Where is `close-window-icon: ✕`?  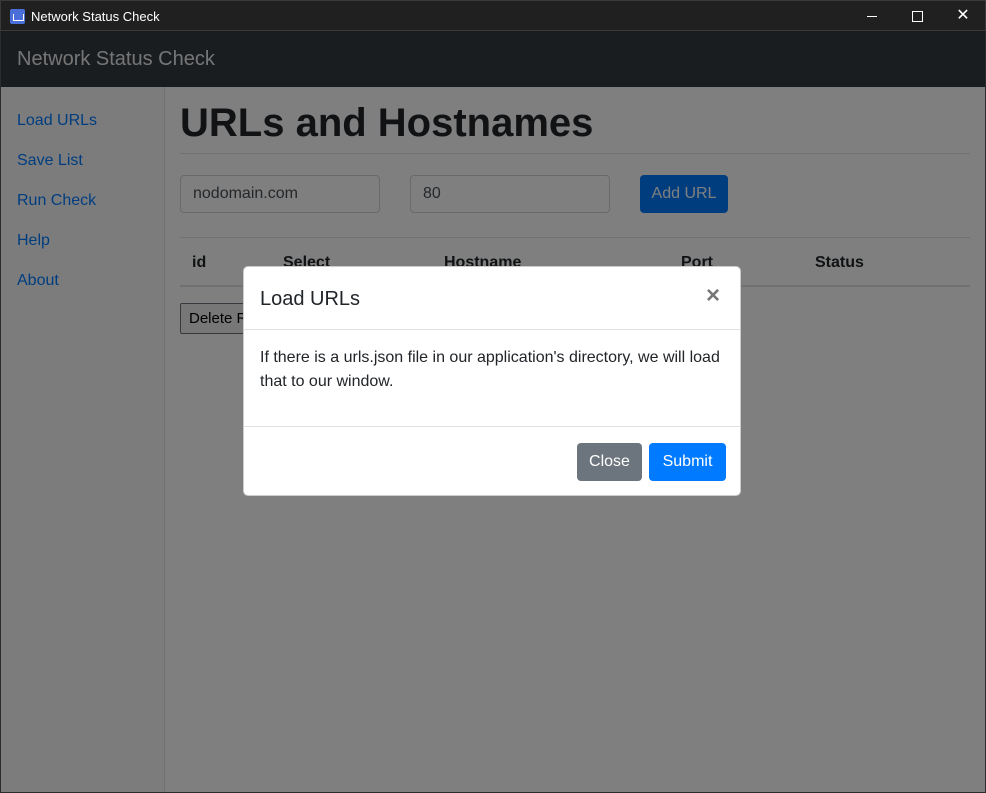
close-window-icon: ✕ is located at coordinates (963, 16).